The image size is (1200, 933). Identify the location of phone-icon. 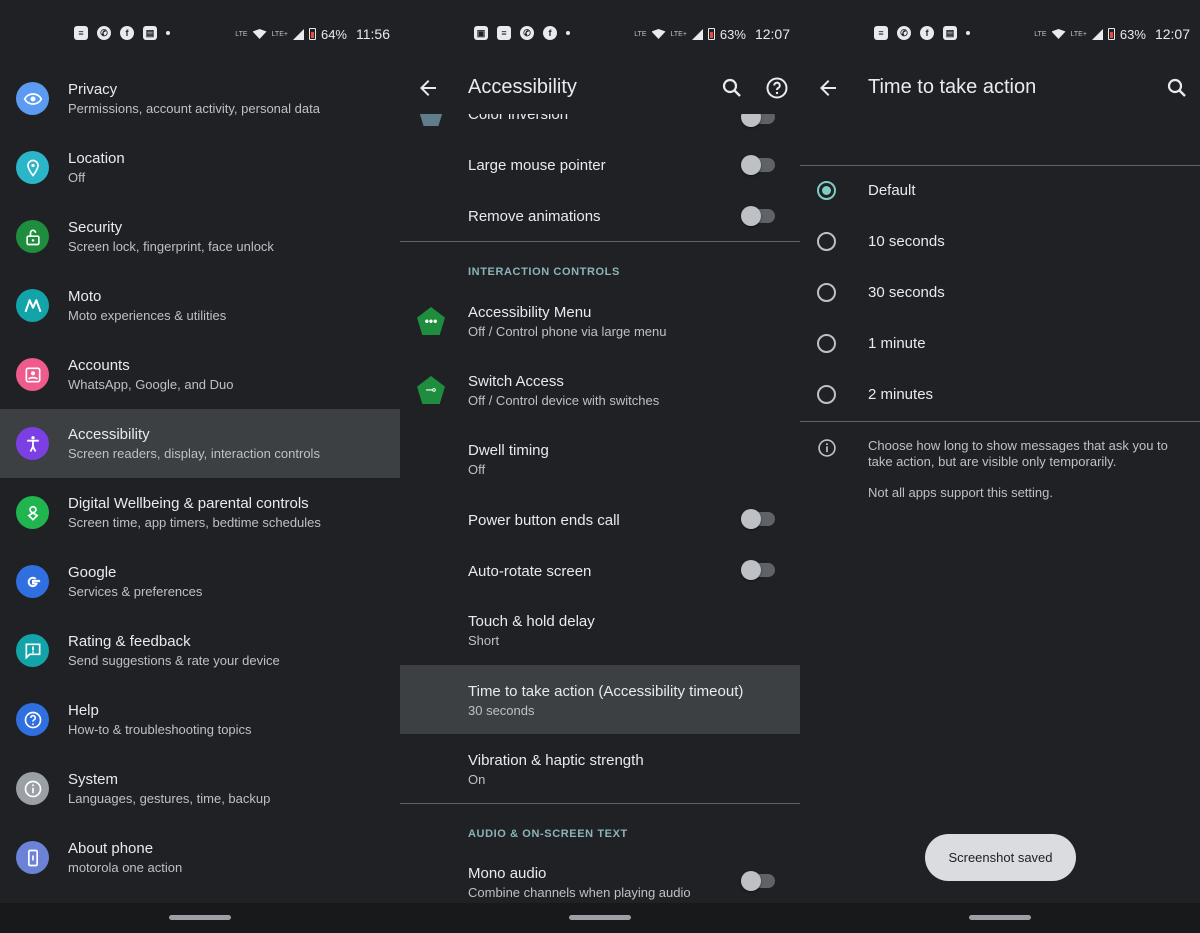
(32, 857).